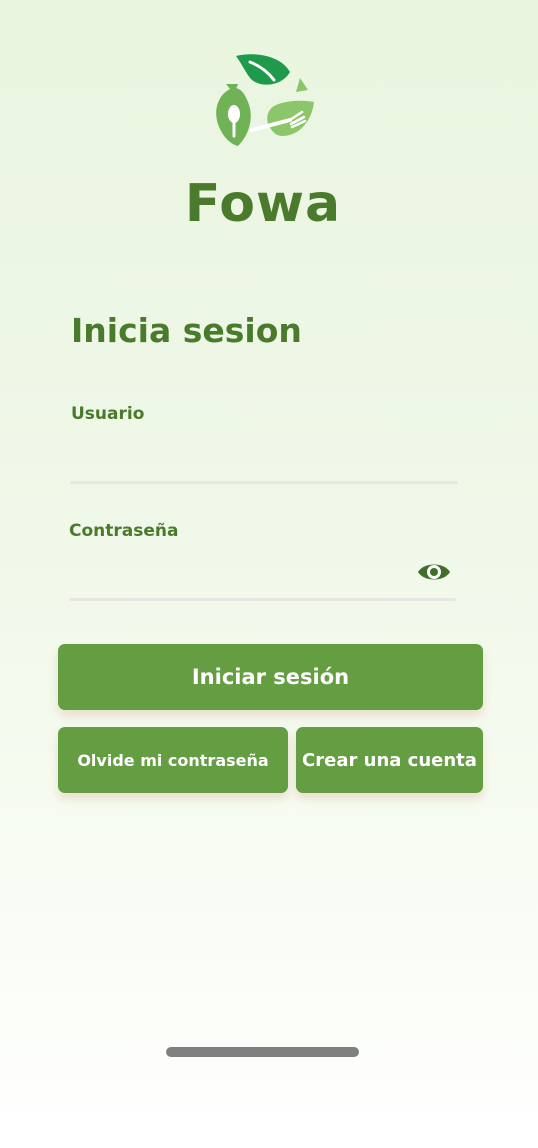 The width and height of the screenshot is (538, 1148). What do you see at coordinates (239, 574) in the screenshot?
I see `password-input` at bounding box center [239, 574].